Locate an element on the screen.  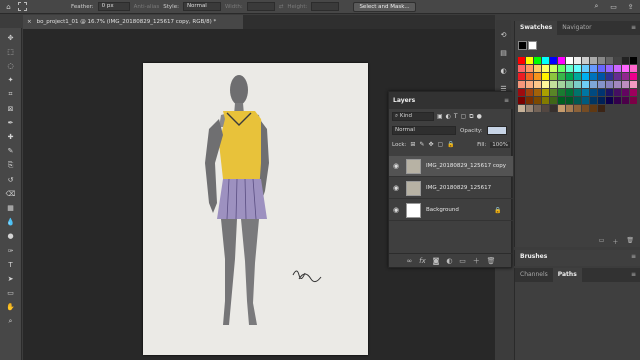
move-tool-icon: ✥ is located at coordinates (10, 37).